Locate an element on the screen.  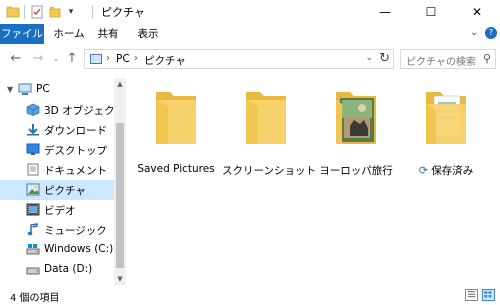
desktop-icon is located at coordinates (33, 149).